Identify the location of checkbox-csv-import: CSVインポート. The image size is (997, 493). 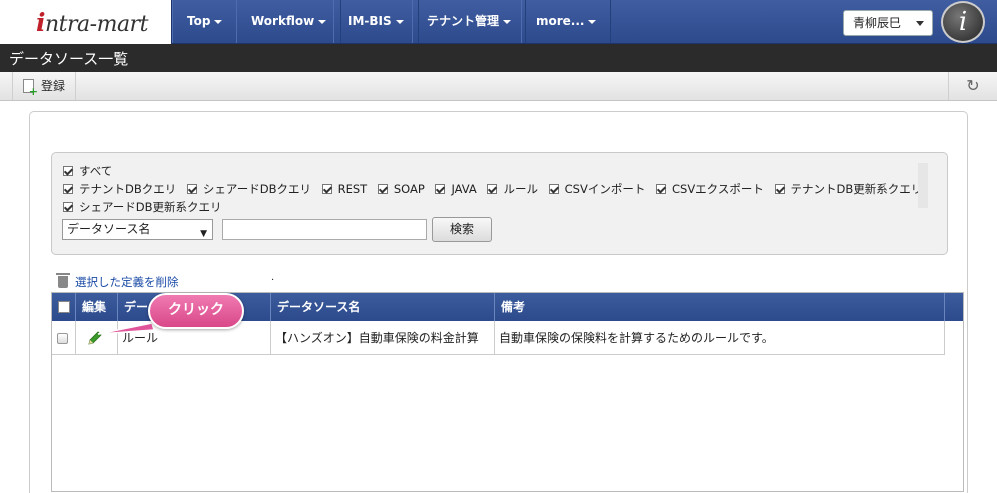
(596, 189).